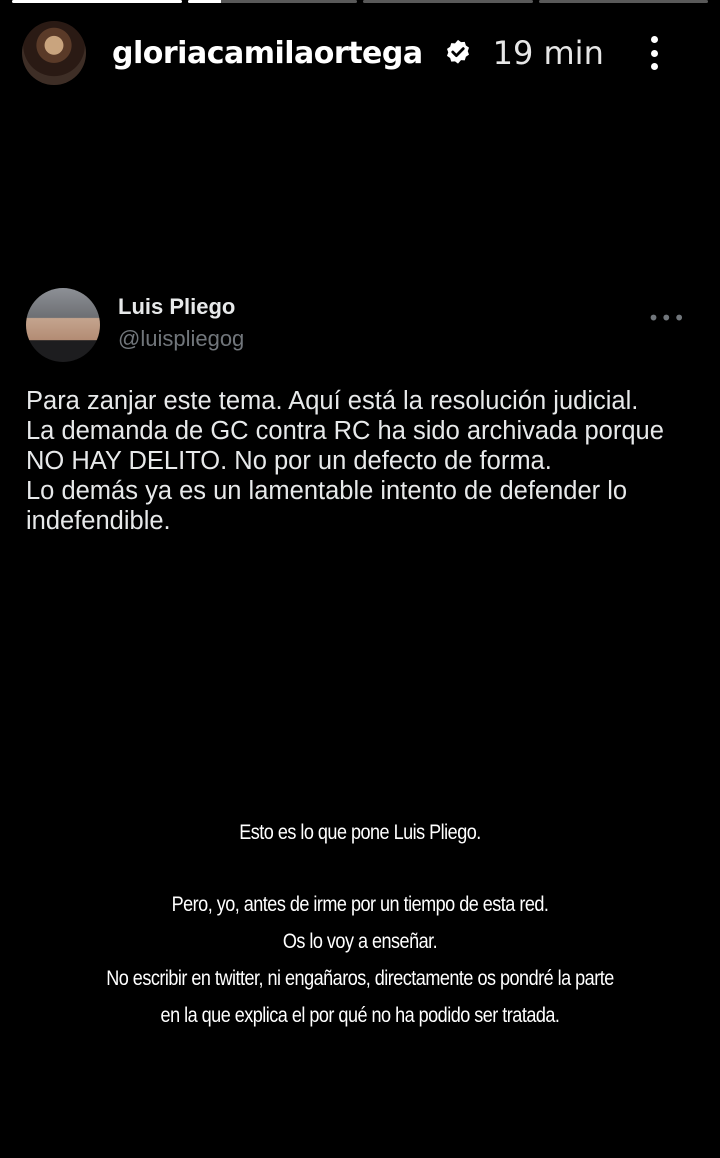 The height and width of the screenshot is (1158, 720). I want to click on caption-line: Esto es lo que pone Luis Pliego., so click(360, 832).